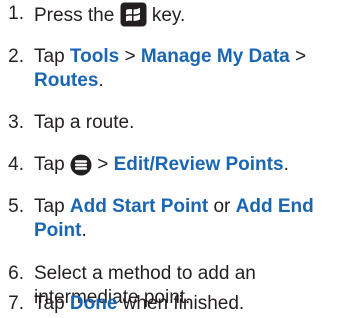  I want to click on step-number: 6., so click(16, 273).